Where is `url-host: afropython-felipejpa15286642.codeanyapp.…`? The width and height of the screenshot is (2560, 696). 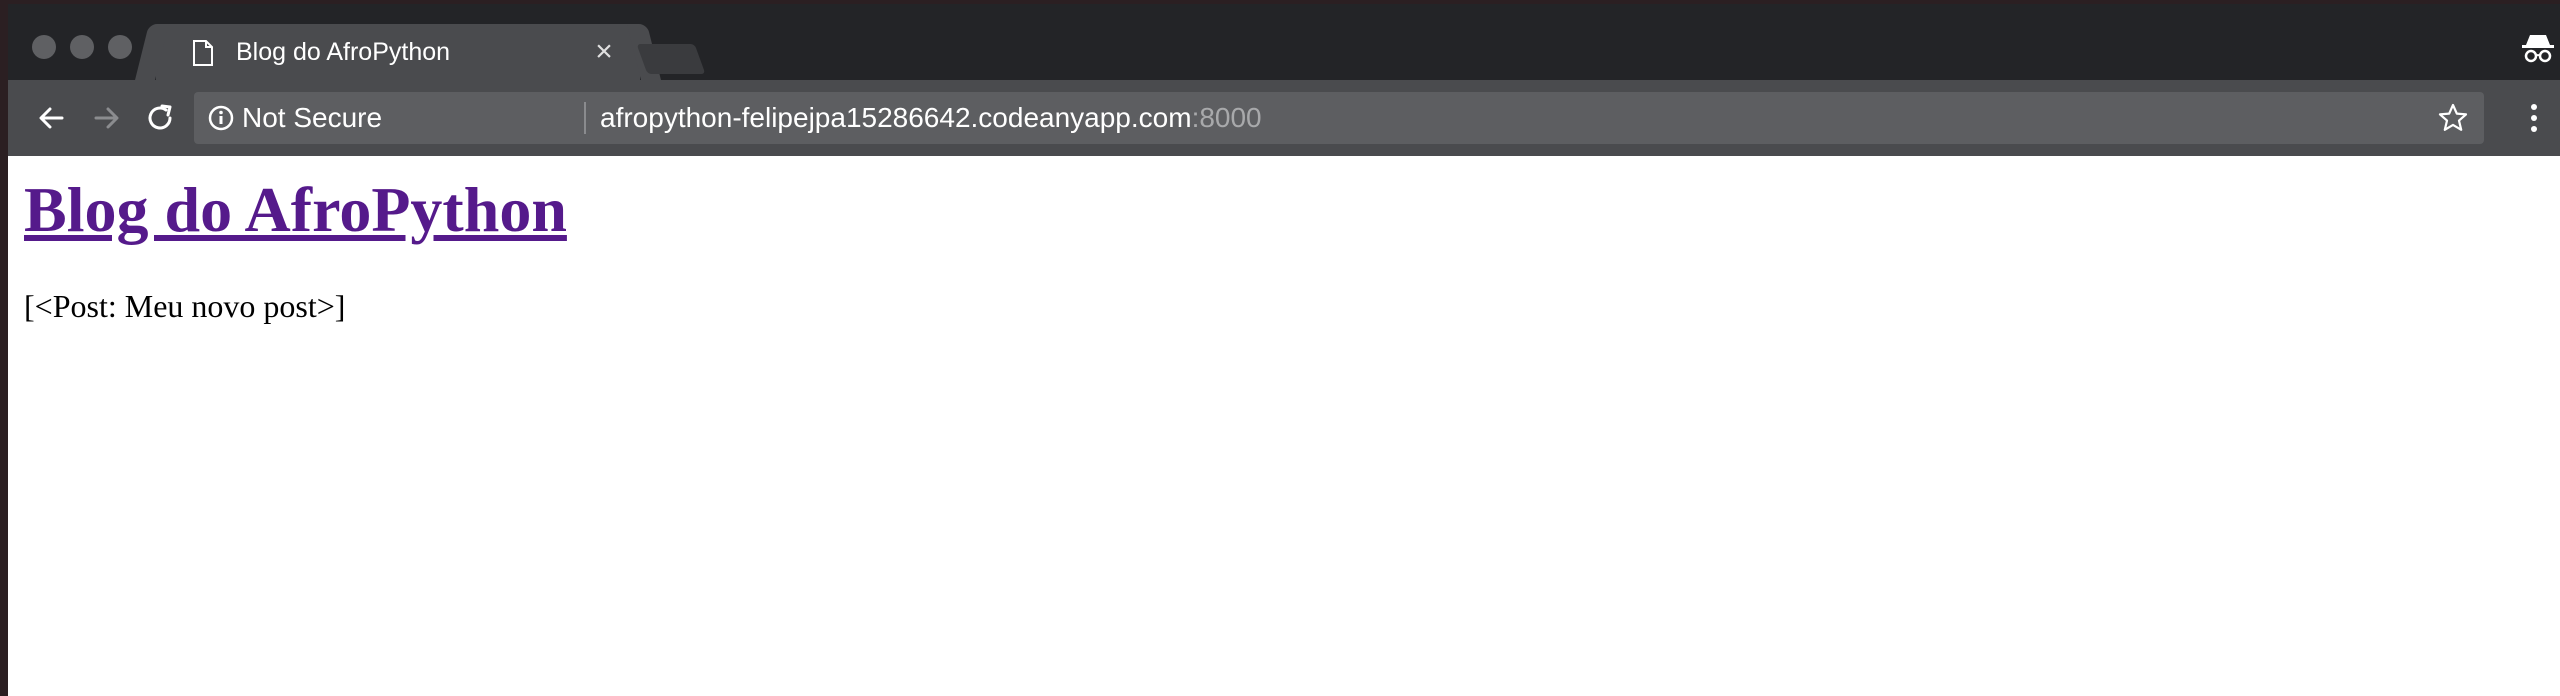
url-host: afropython-felipejpa15286642.codeanyapp.… is located at coordinates (896, 117).